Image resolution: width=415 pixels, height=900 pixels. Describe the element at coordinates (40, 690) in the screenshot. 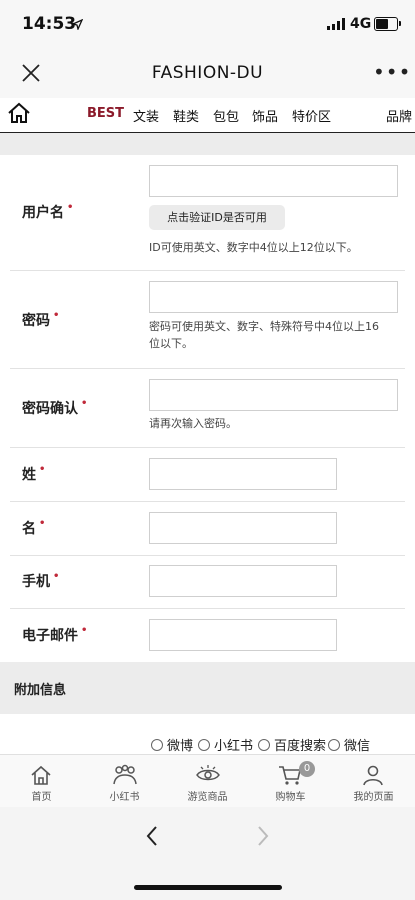

I see `additional-info-title: 附加信息` at that location.